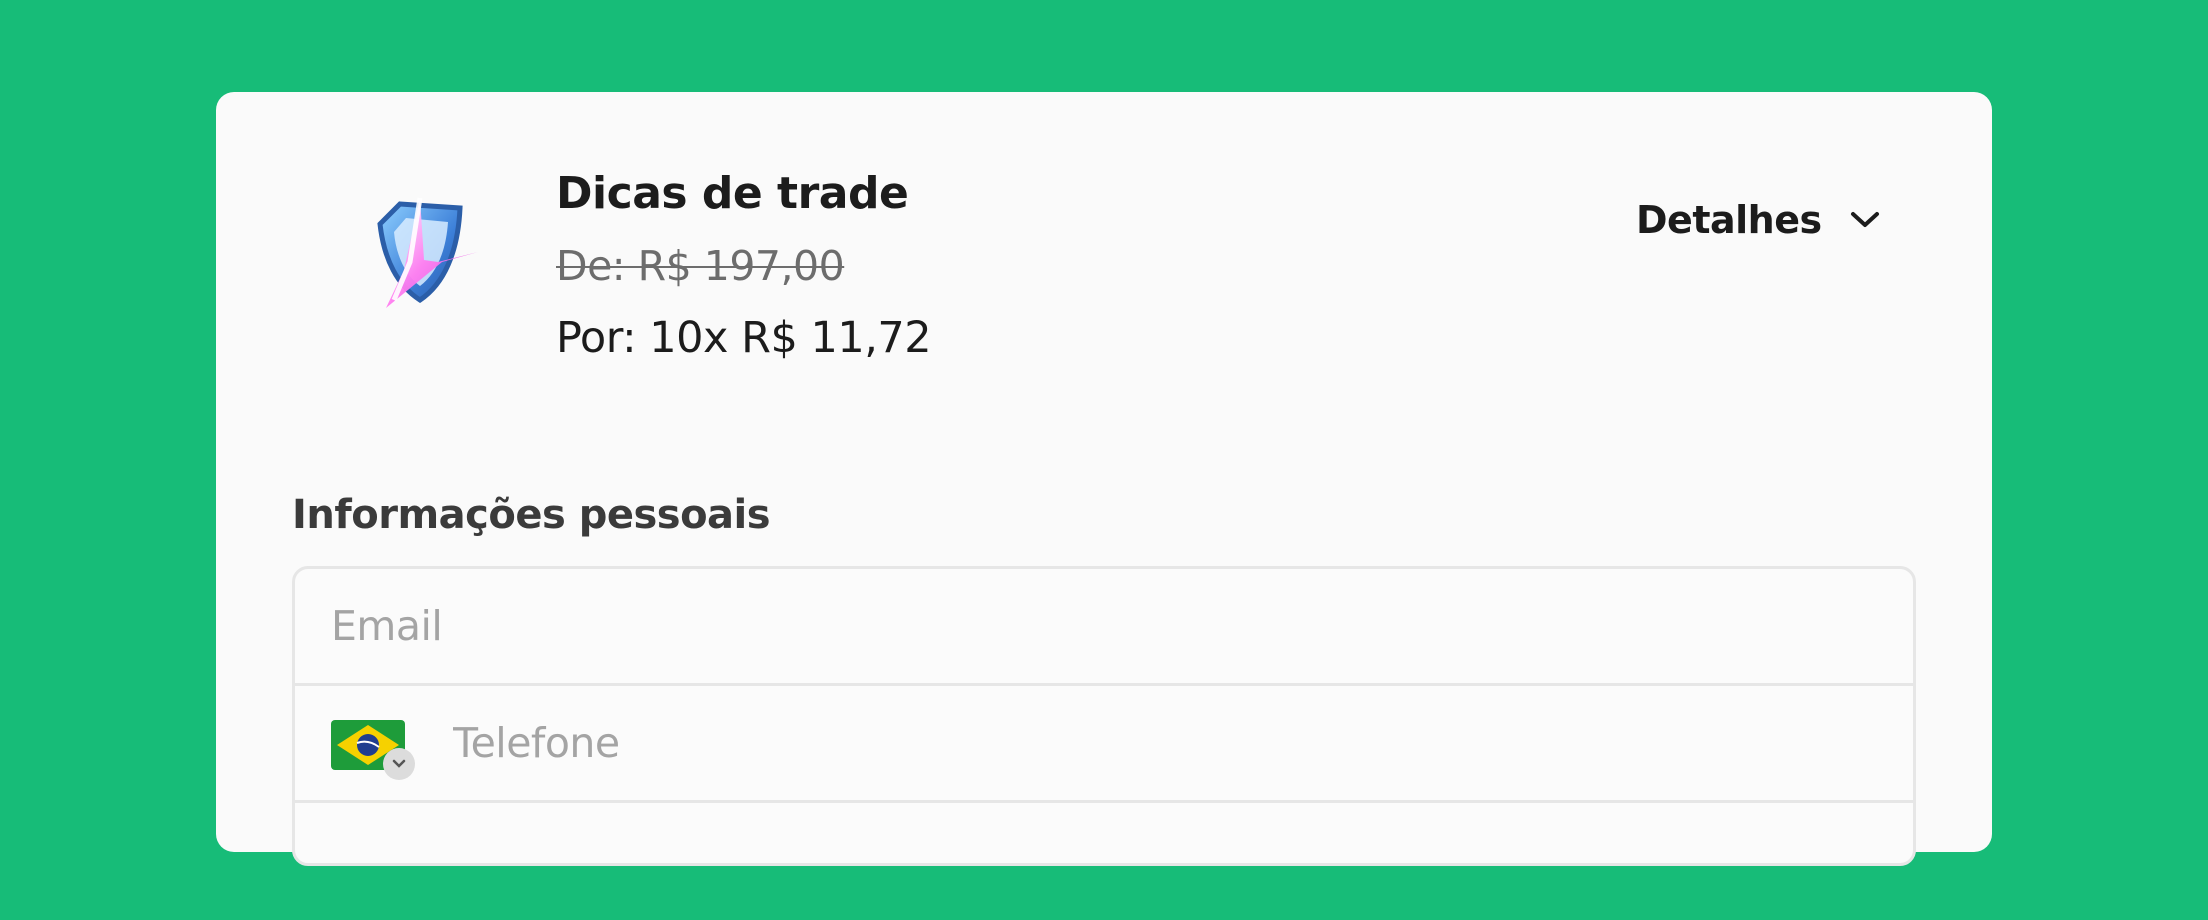 This screenshot has height=920, width=2208. I want to click on email-field, so click(1101, 626).